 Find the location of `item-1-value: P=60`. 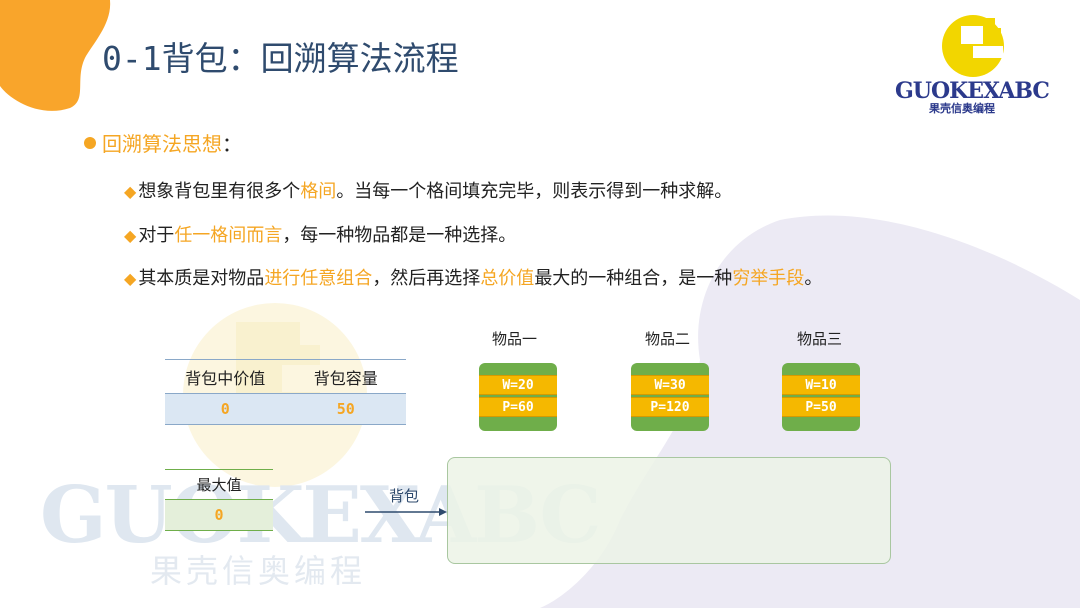

item-1-value: P=60 is located at coordinates (518, 407).